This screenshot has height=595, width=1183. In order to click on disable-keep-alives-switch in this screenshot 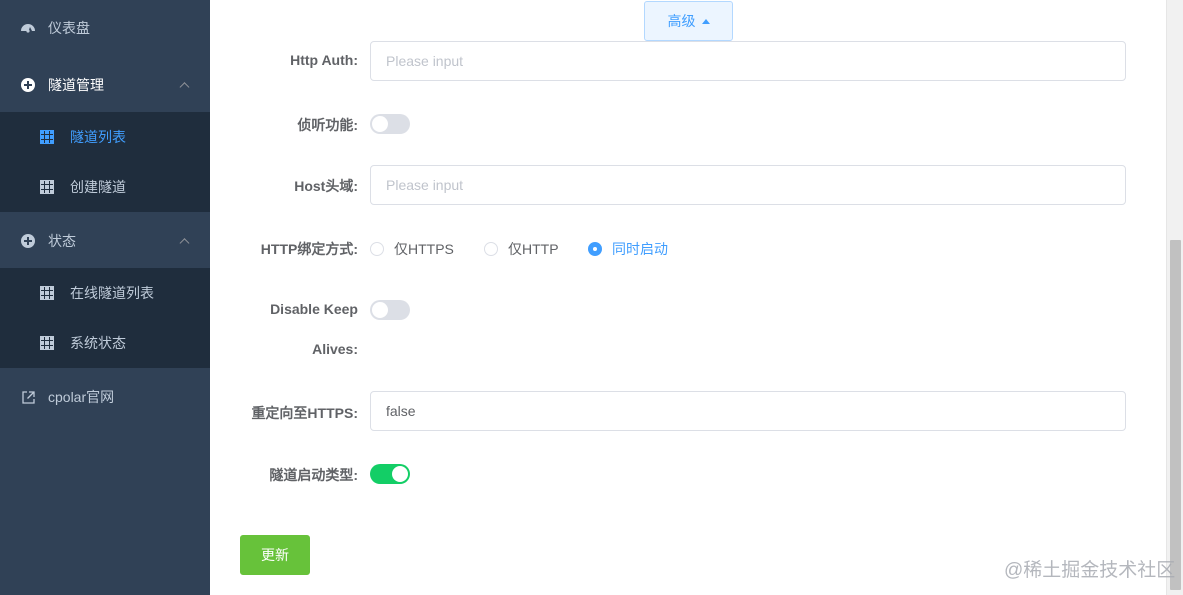, I will do `click(390, 310)`.